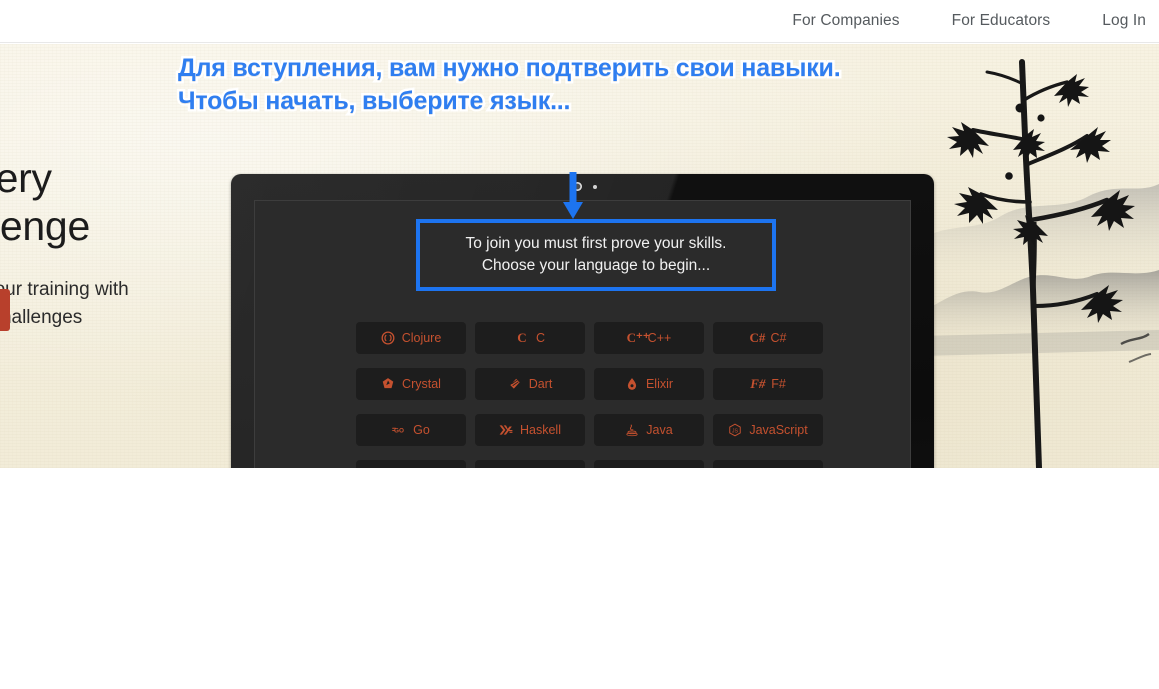 Image resolution: width=1159 pixels, height=689 pixels. Describe the element at coordinates (778, 384) in the screenshot. I see `language-label: F#` at that location.